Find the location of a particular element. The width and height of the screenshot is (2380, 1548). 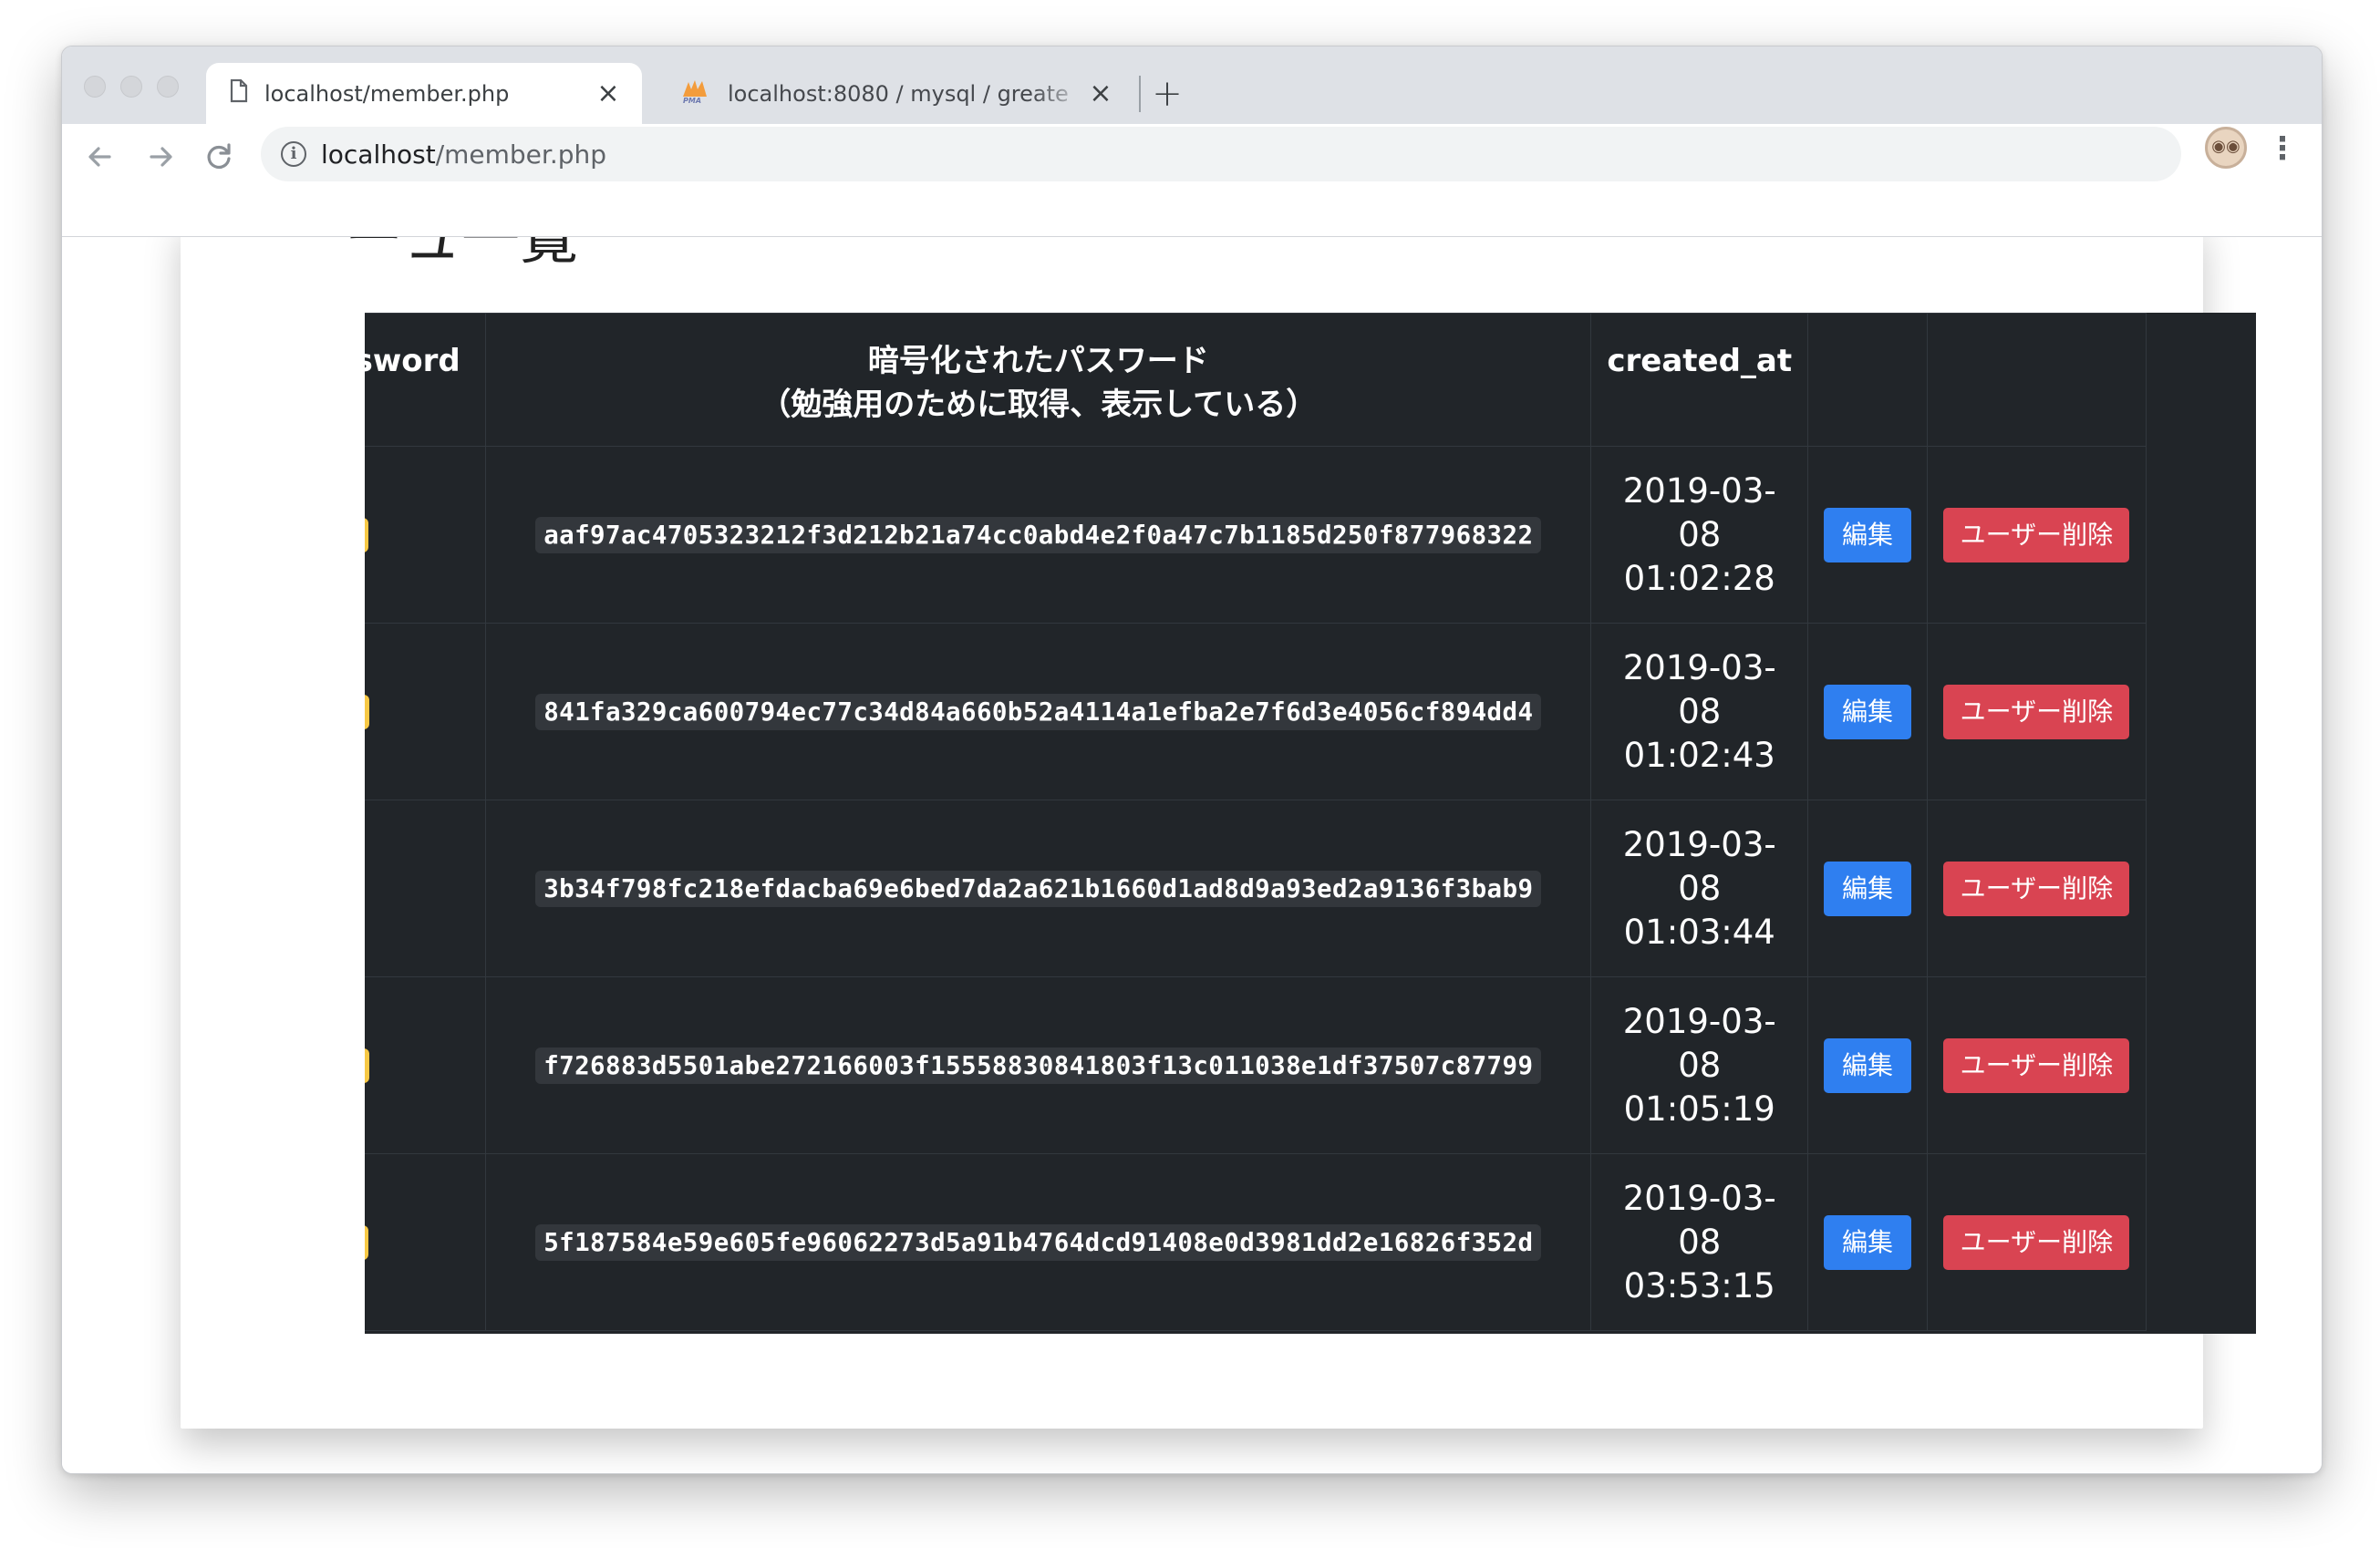

tab-title: localhost/member.php is located at coordinates (387, 93).